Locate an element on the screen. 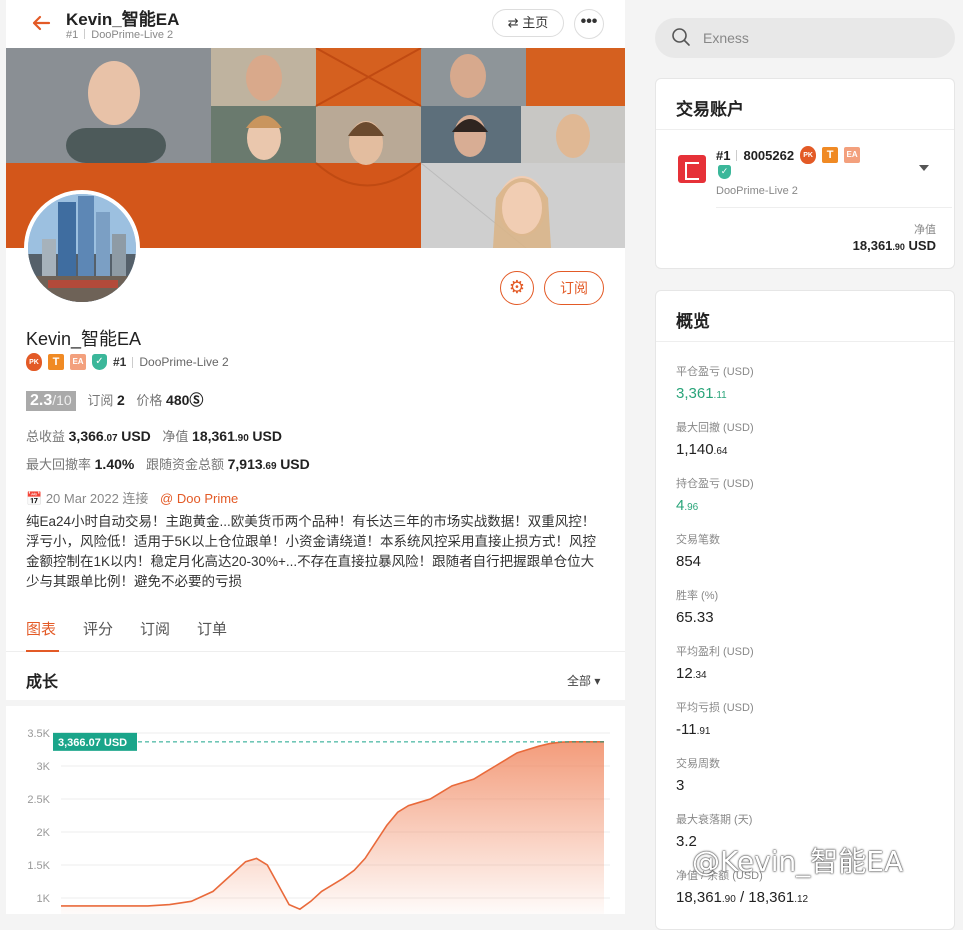 The height and width of the screenshot is (930, 963). tab-bar: 图表 评分 订阅 订单 is located at coordinates (315, 632).